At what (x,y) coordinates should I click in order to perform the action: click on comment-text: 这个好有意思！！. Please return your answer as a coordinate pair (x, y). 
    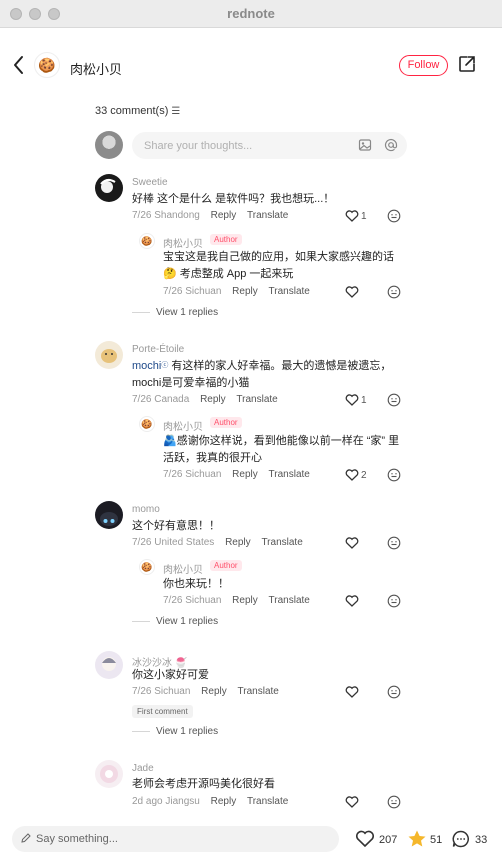
    Looking at the image, I should click on (176, 526).